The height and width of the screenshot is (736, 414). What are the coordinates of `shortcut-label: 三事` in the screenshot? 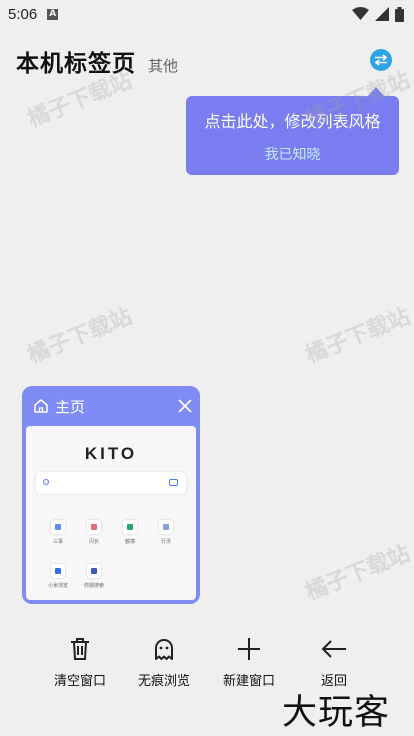 It's located at (57, 542).